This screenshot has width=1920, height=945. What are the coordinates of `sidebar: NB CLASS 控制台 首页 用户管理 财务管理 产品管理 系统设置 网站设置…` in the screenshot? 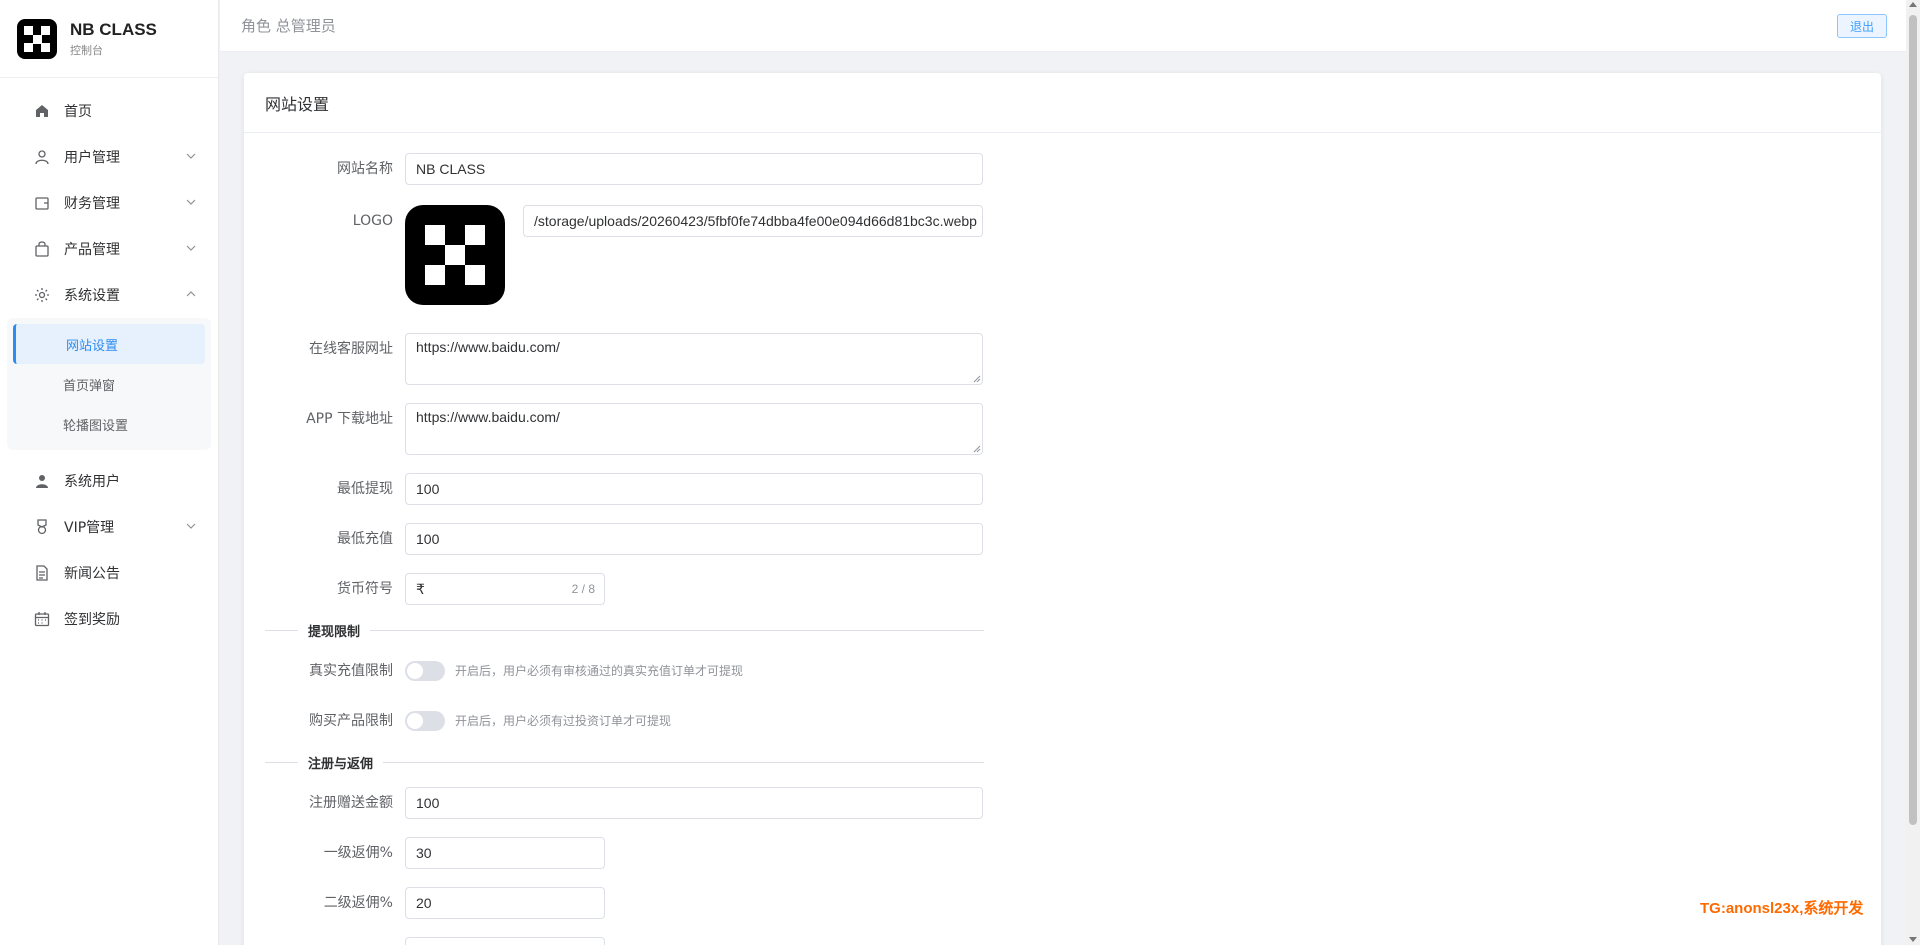 It's located at (109, 472).